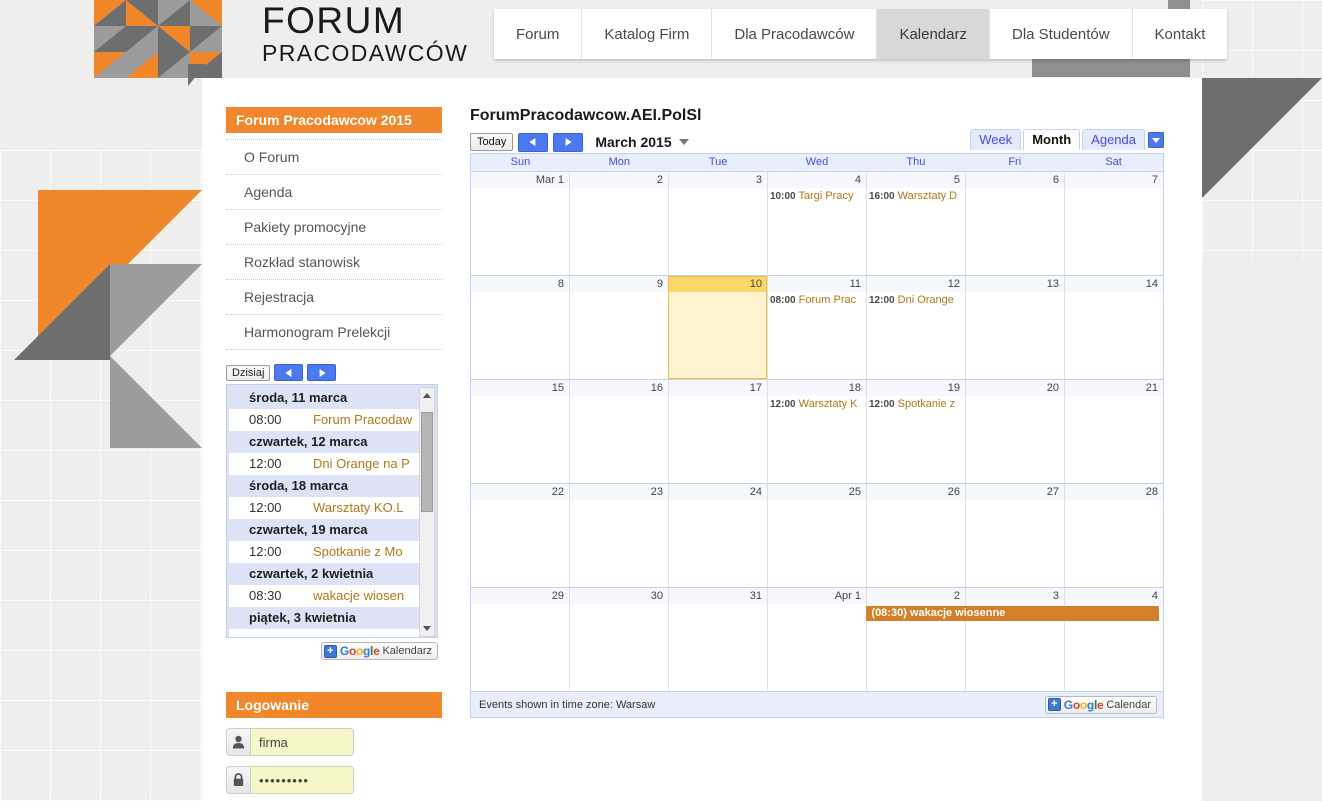 The height and width of the screenshot is (801, 1322). Describe the element at coordinates (332, 633) in the screenshot. I see `agenda-list-item` at that location.